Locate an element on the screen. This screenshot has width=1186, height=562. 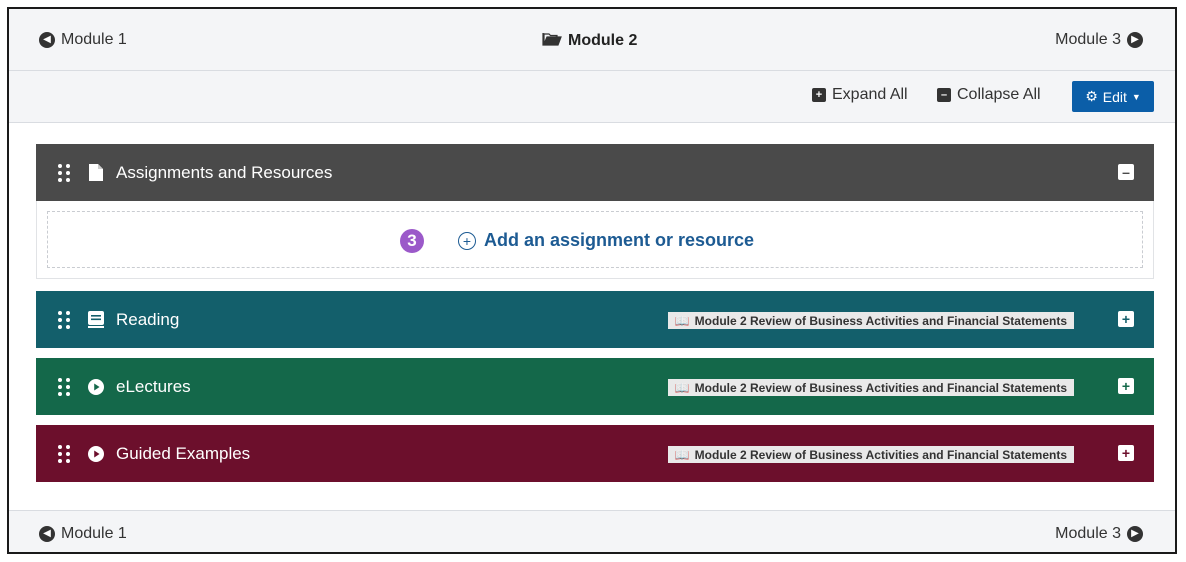
edit-label: Edit is located at coordinates (1114, 96).